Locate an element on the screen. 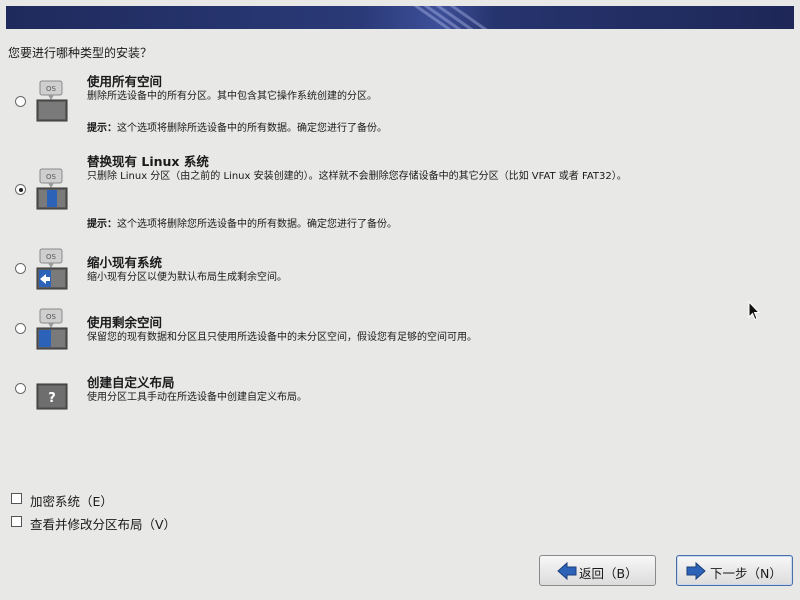 Image resolution: width=800 pixels, height=600 pixels. back-button-label: 返回（B） is located at coordinates (608, 573).